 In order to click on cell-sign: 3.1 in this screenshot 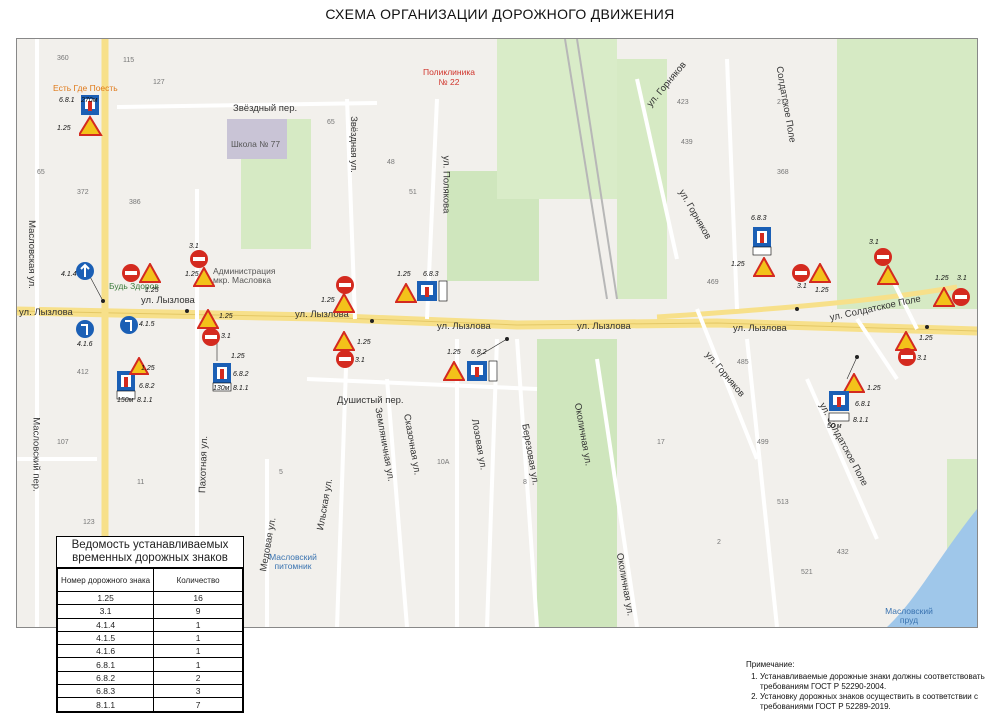, I will do `click(105, 611)`.